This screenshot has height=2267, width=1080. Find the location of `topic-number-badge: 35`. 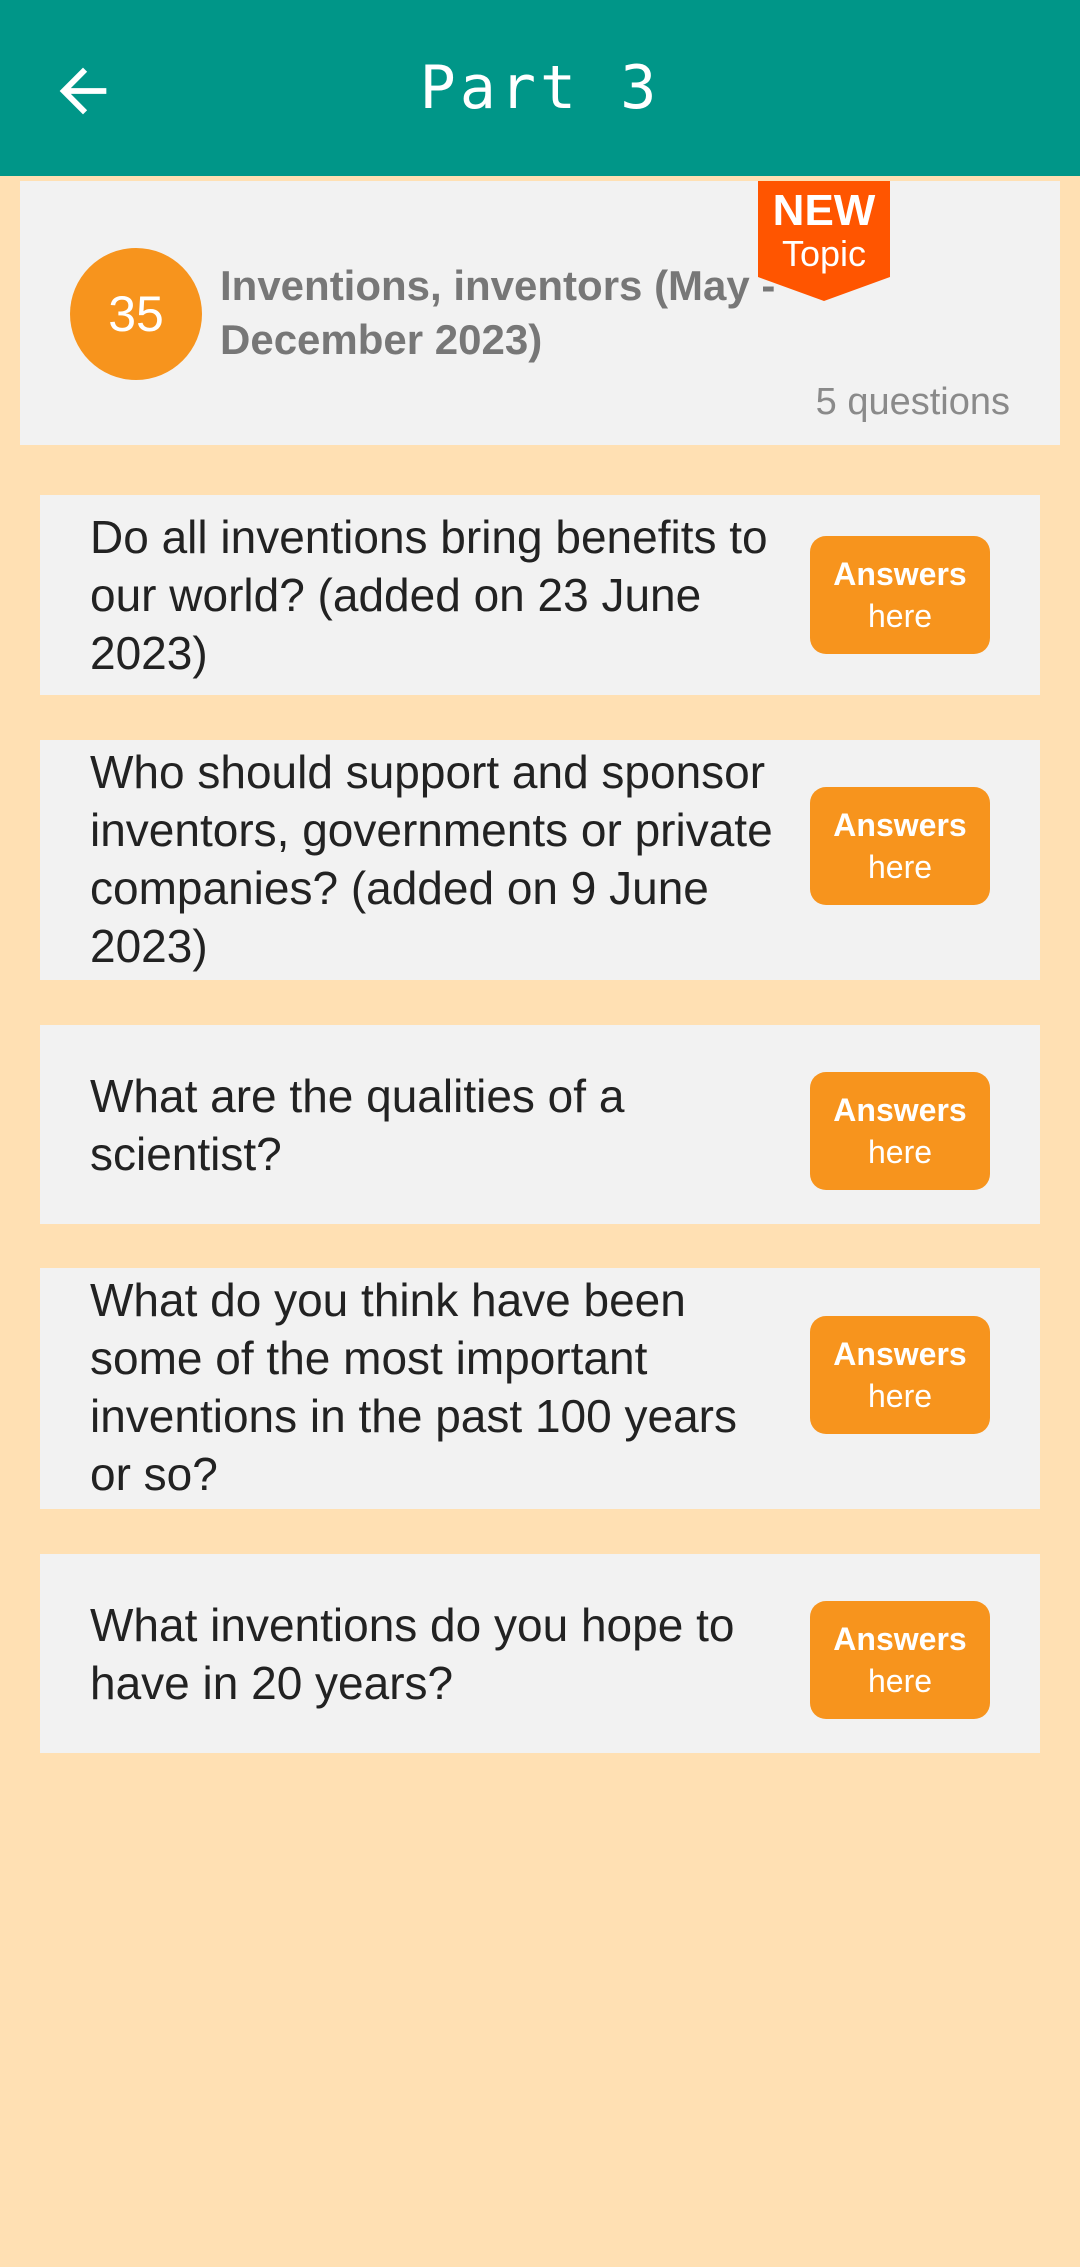

topic-number-badge: 35 is located at coordinates (136, 314).